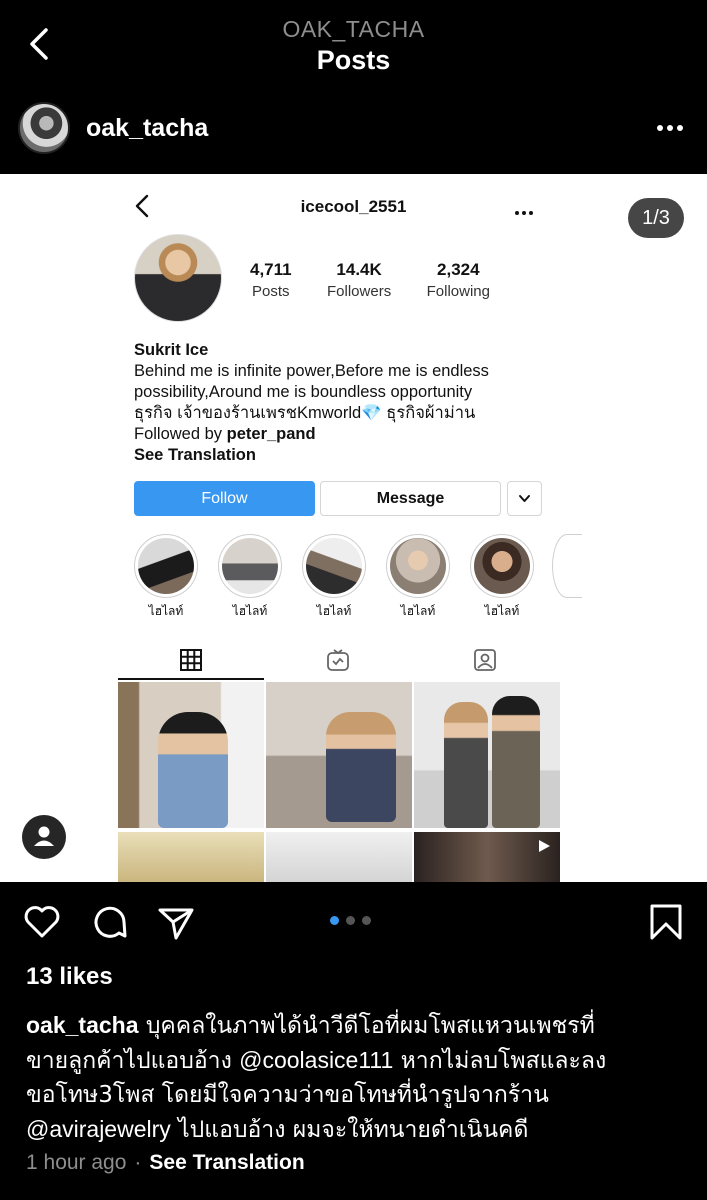  Describe the element at coordinates (353, 131) in the screenshot. I see `post-header: oak_tacha` at that location.